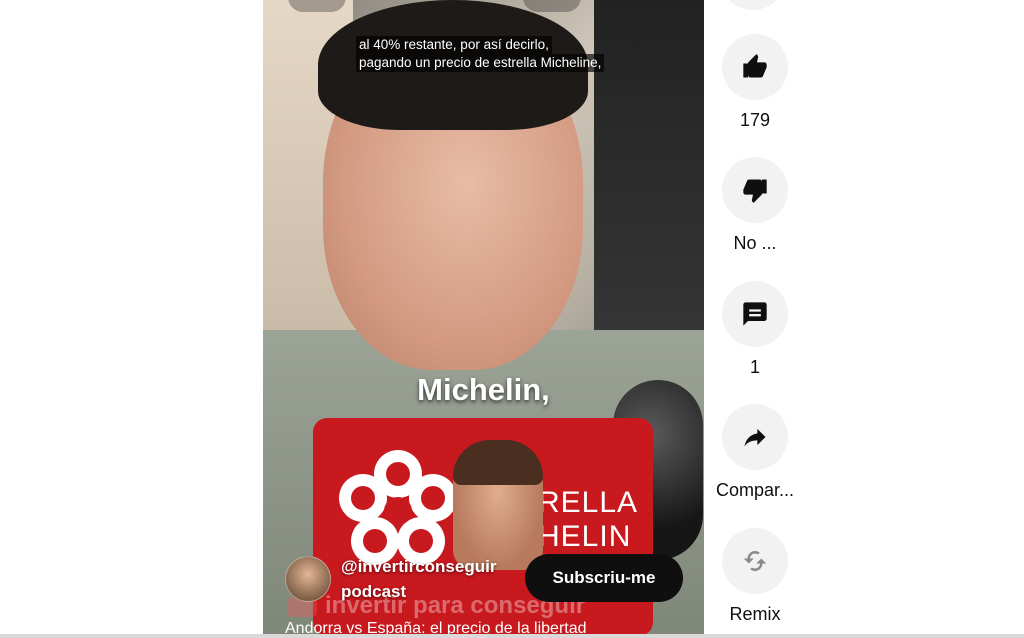 The width and height of the screenshot is (1024, 638). Describe the element at coordinates (588, 502) in the screenshot. I see `card-line-1: RELLA` at that location.